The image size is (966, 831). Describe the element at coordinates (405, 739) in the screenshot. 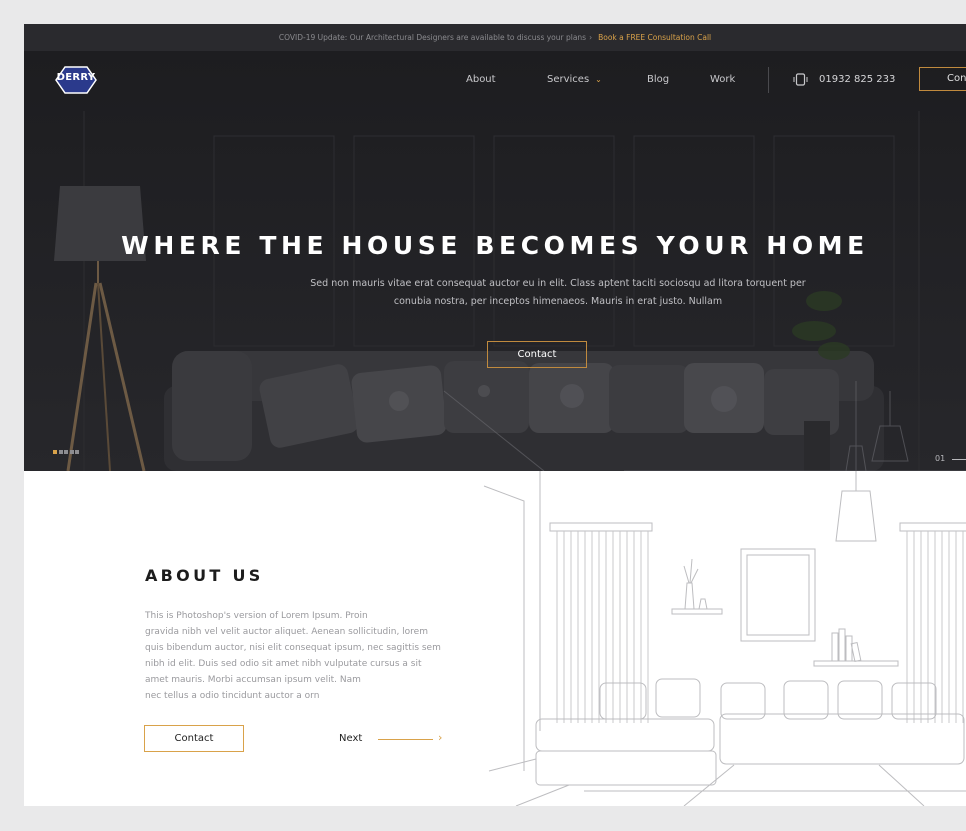

I see `next-link-line` at that location.